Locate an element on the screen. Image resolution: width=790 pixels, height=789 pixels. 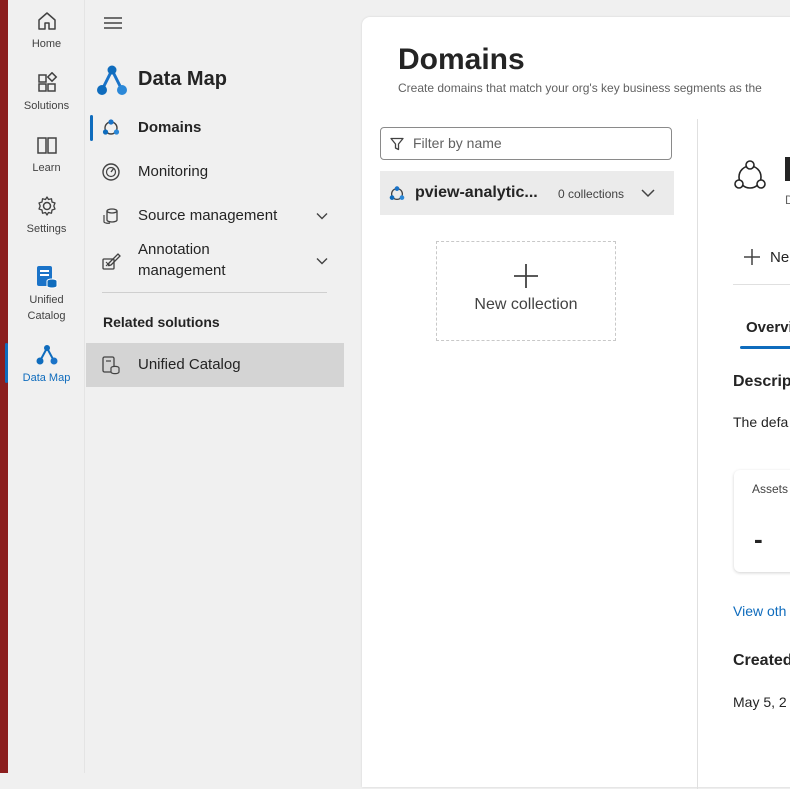
assets-label: Assets is located at coordinates (770, 489).